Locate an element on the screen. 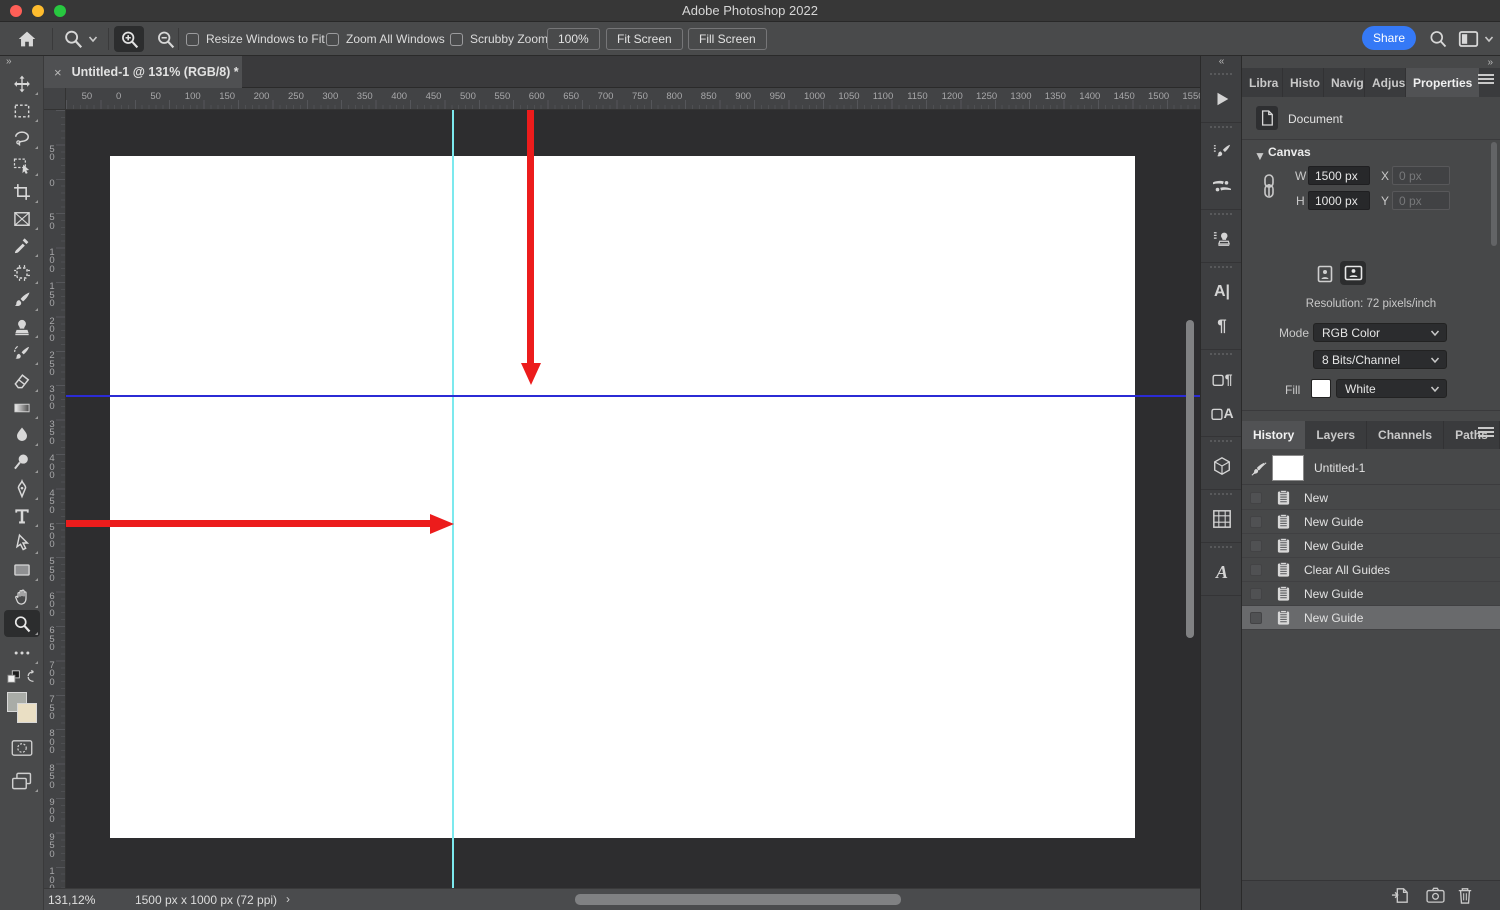 This screenshot has width=1500, height=910. x-field: 0 px is located at coordinates (1421, 175).